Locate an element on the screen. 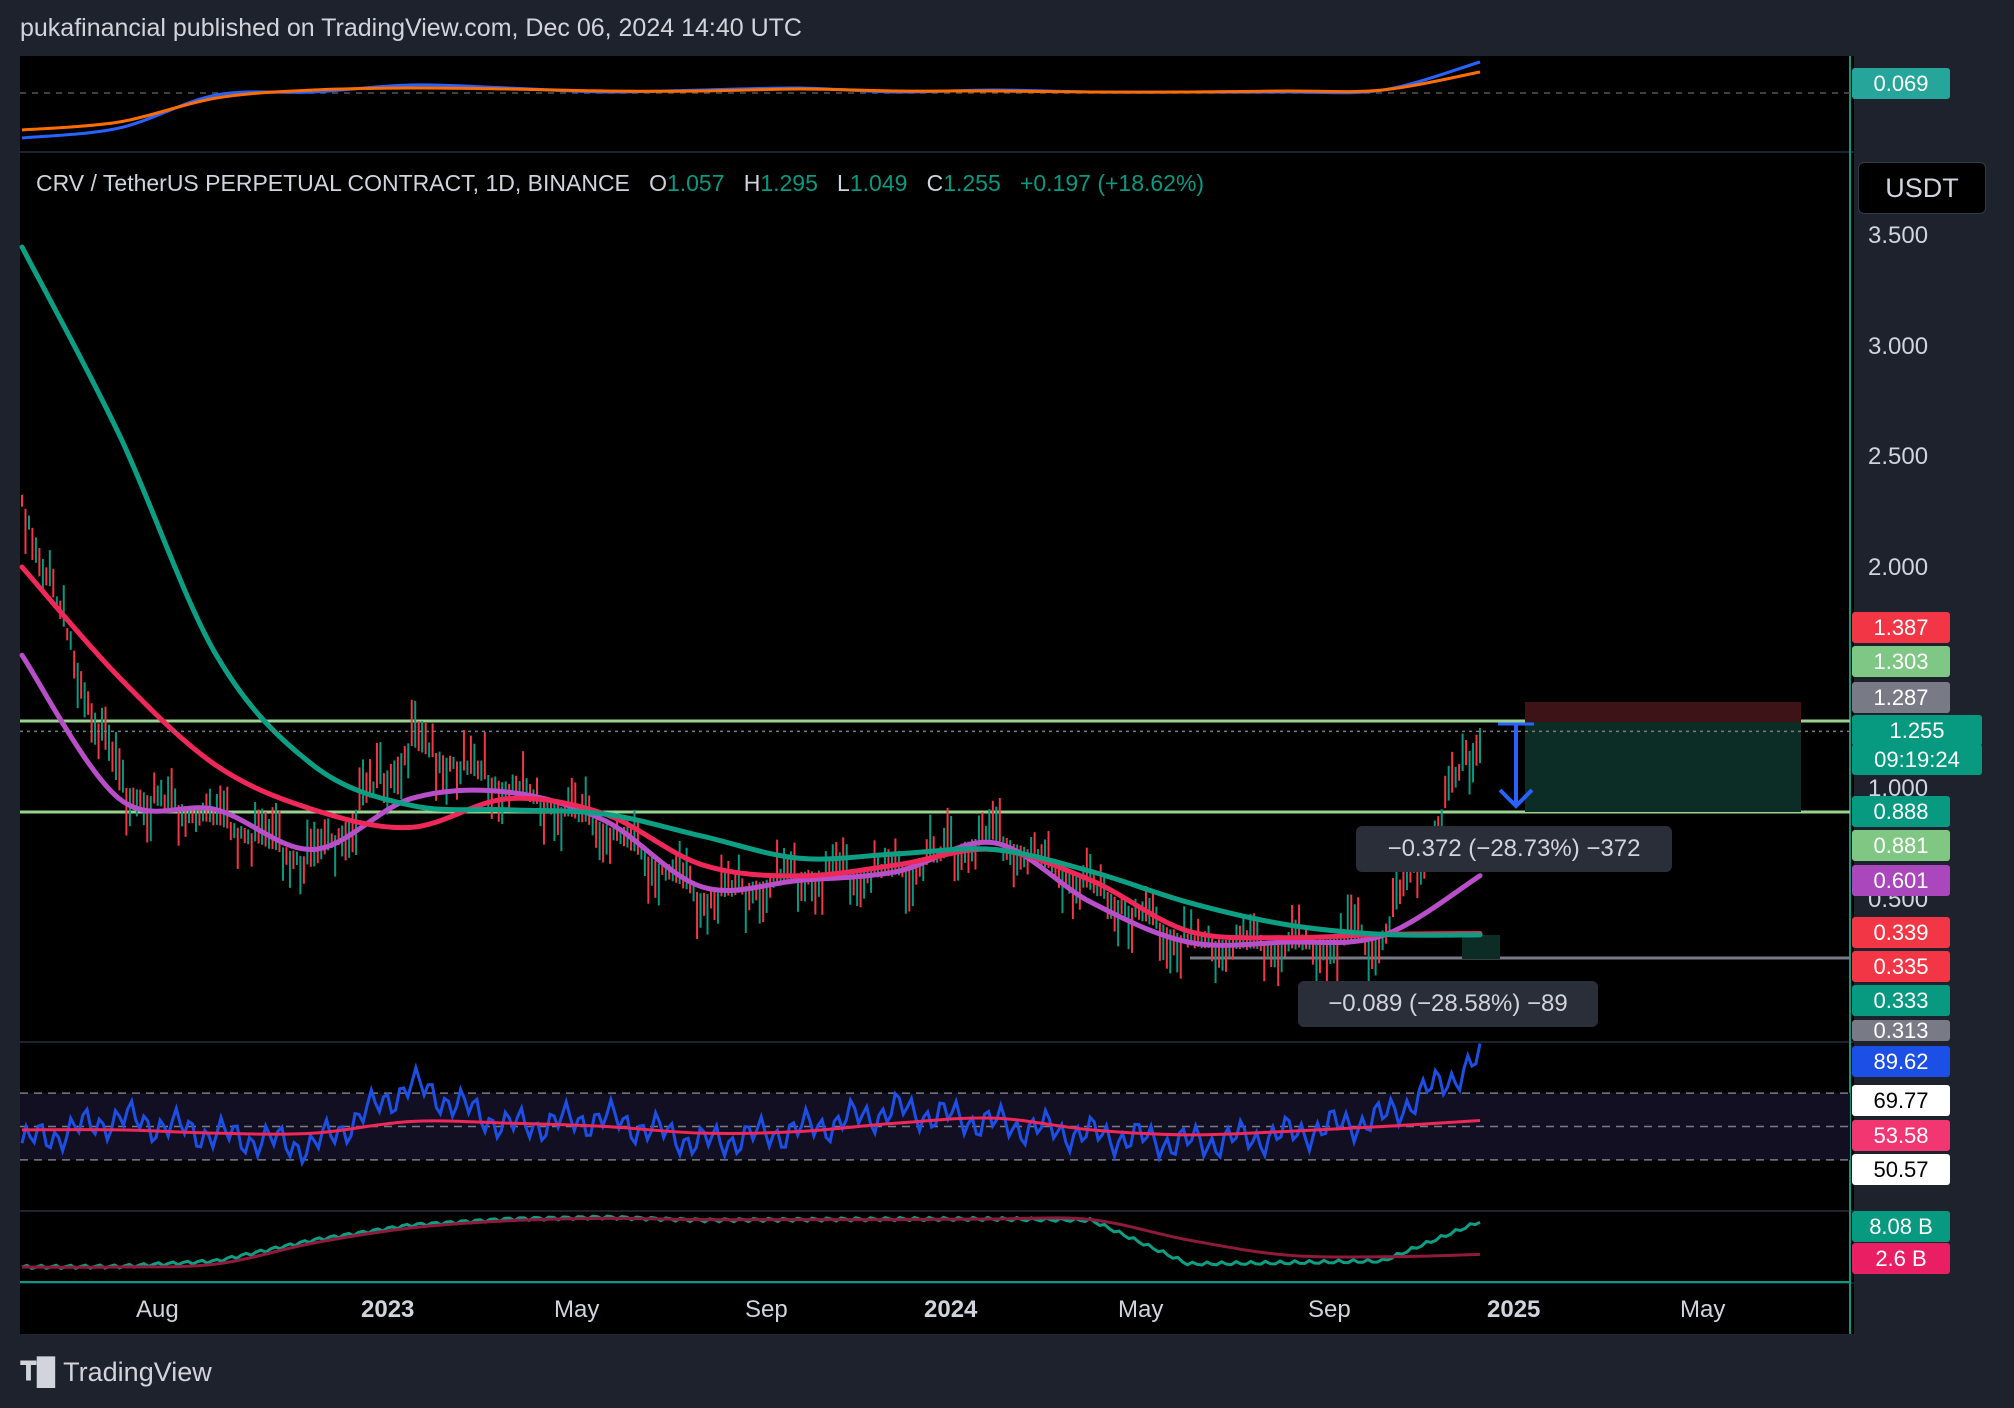 The image size is (2014, 1408). volume-label: 2.6 B is located at coordinates (1901, 1258).